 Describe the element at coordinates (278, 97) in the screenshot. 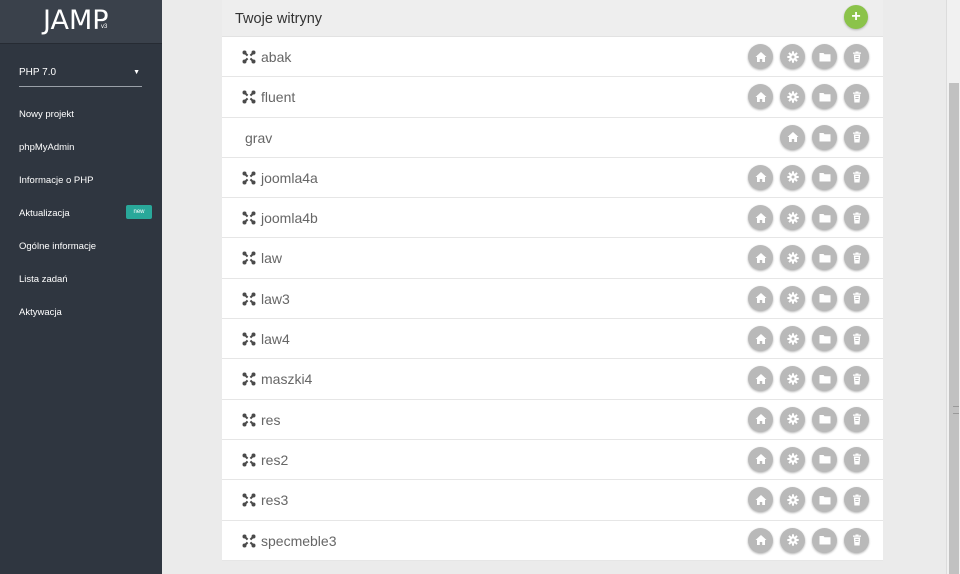

I see `site-name: fluent` at that location.